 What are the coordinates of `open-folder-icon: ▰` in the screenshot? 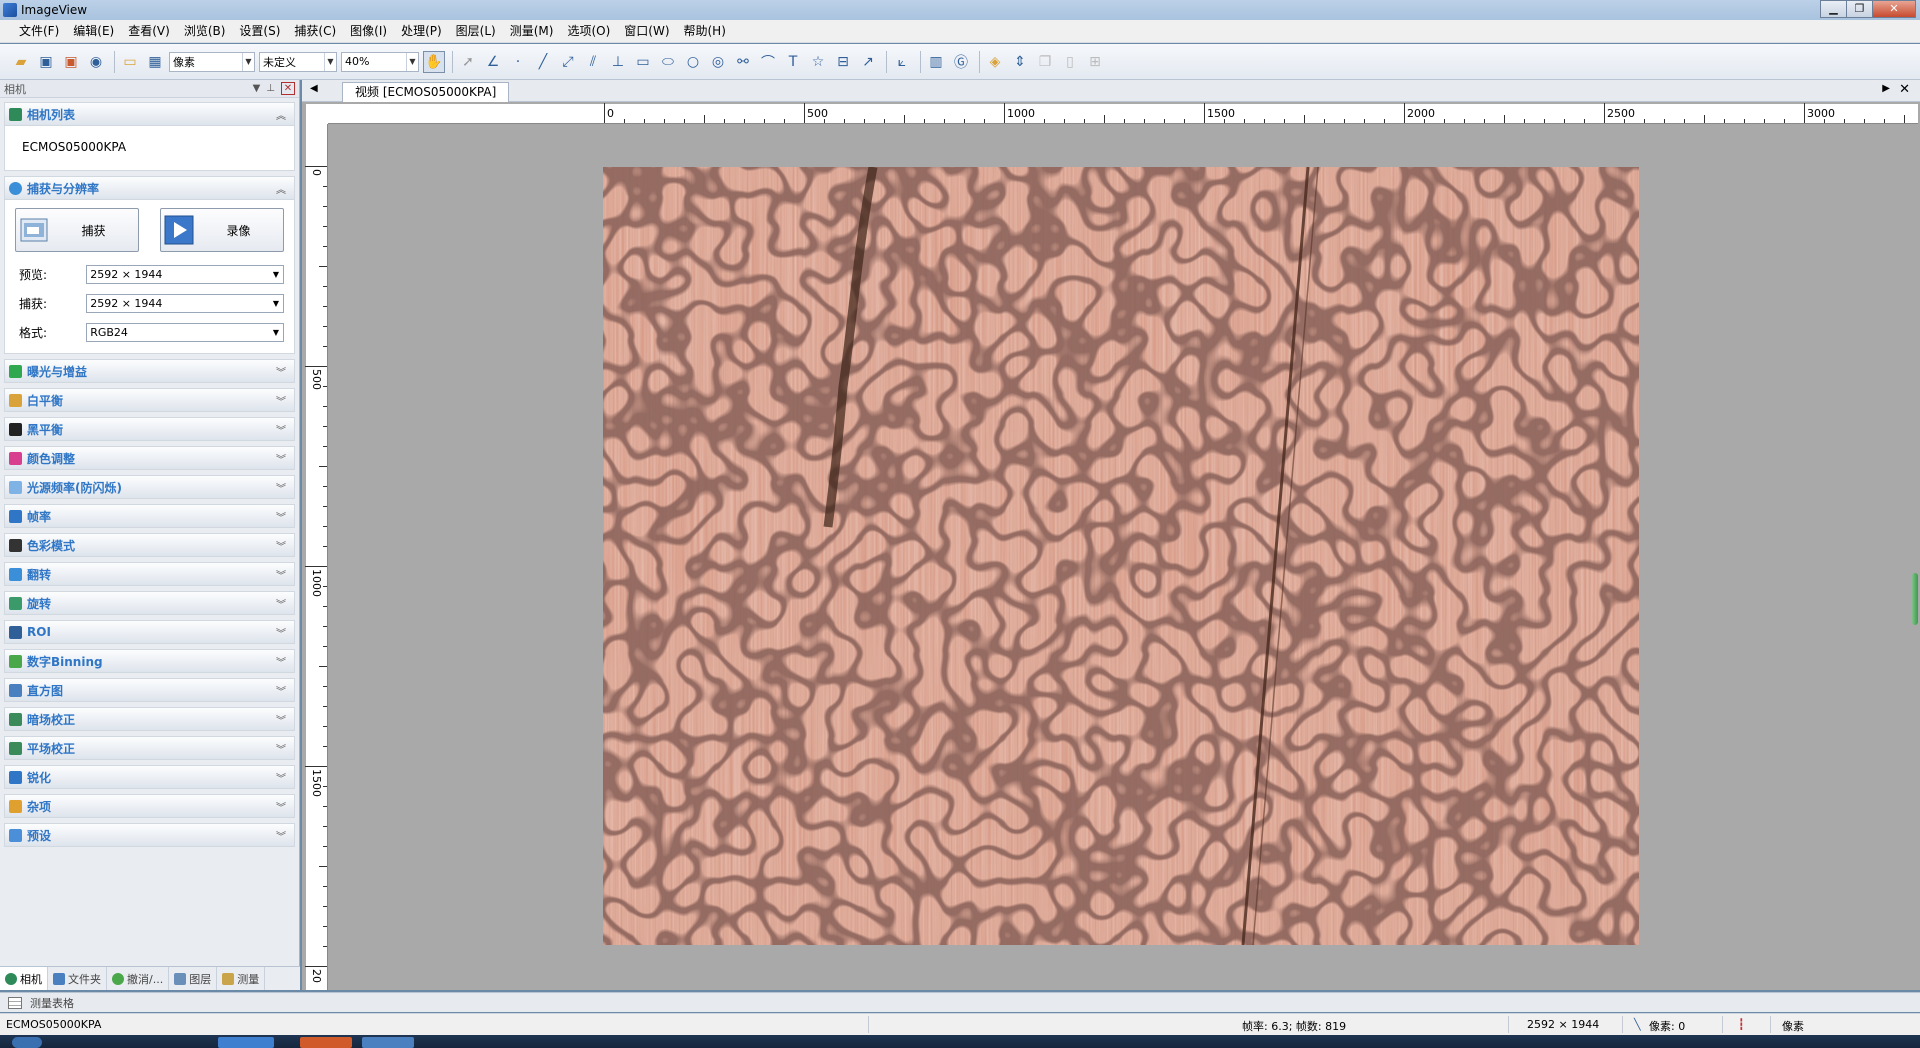 It's located at (21, 62).